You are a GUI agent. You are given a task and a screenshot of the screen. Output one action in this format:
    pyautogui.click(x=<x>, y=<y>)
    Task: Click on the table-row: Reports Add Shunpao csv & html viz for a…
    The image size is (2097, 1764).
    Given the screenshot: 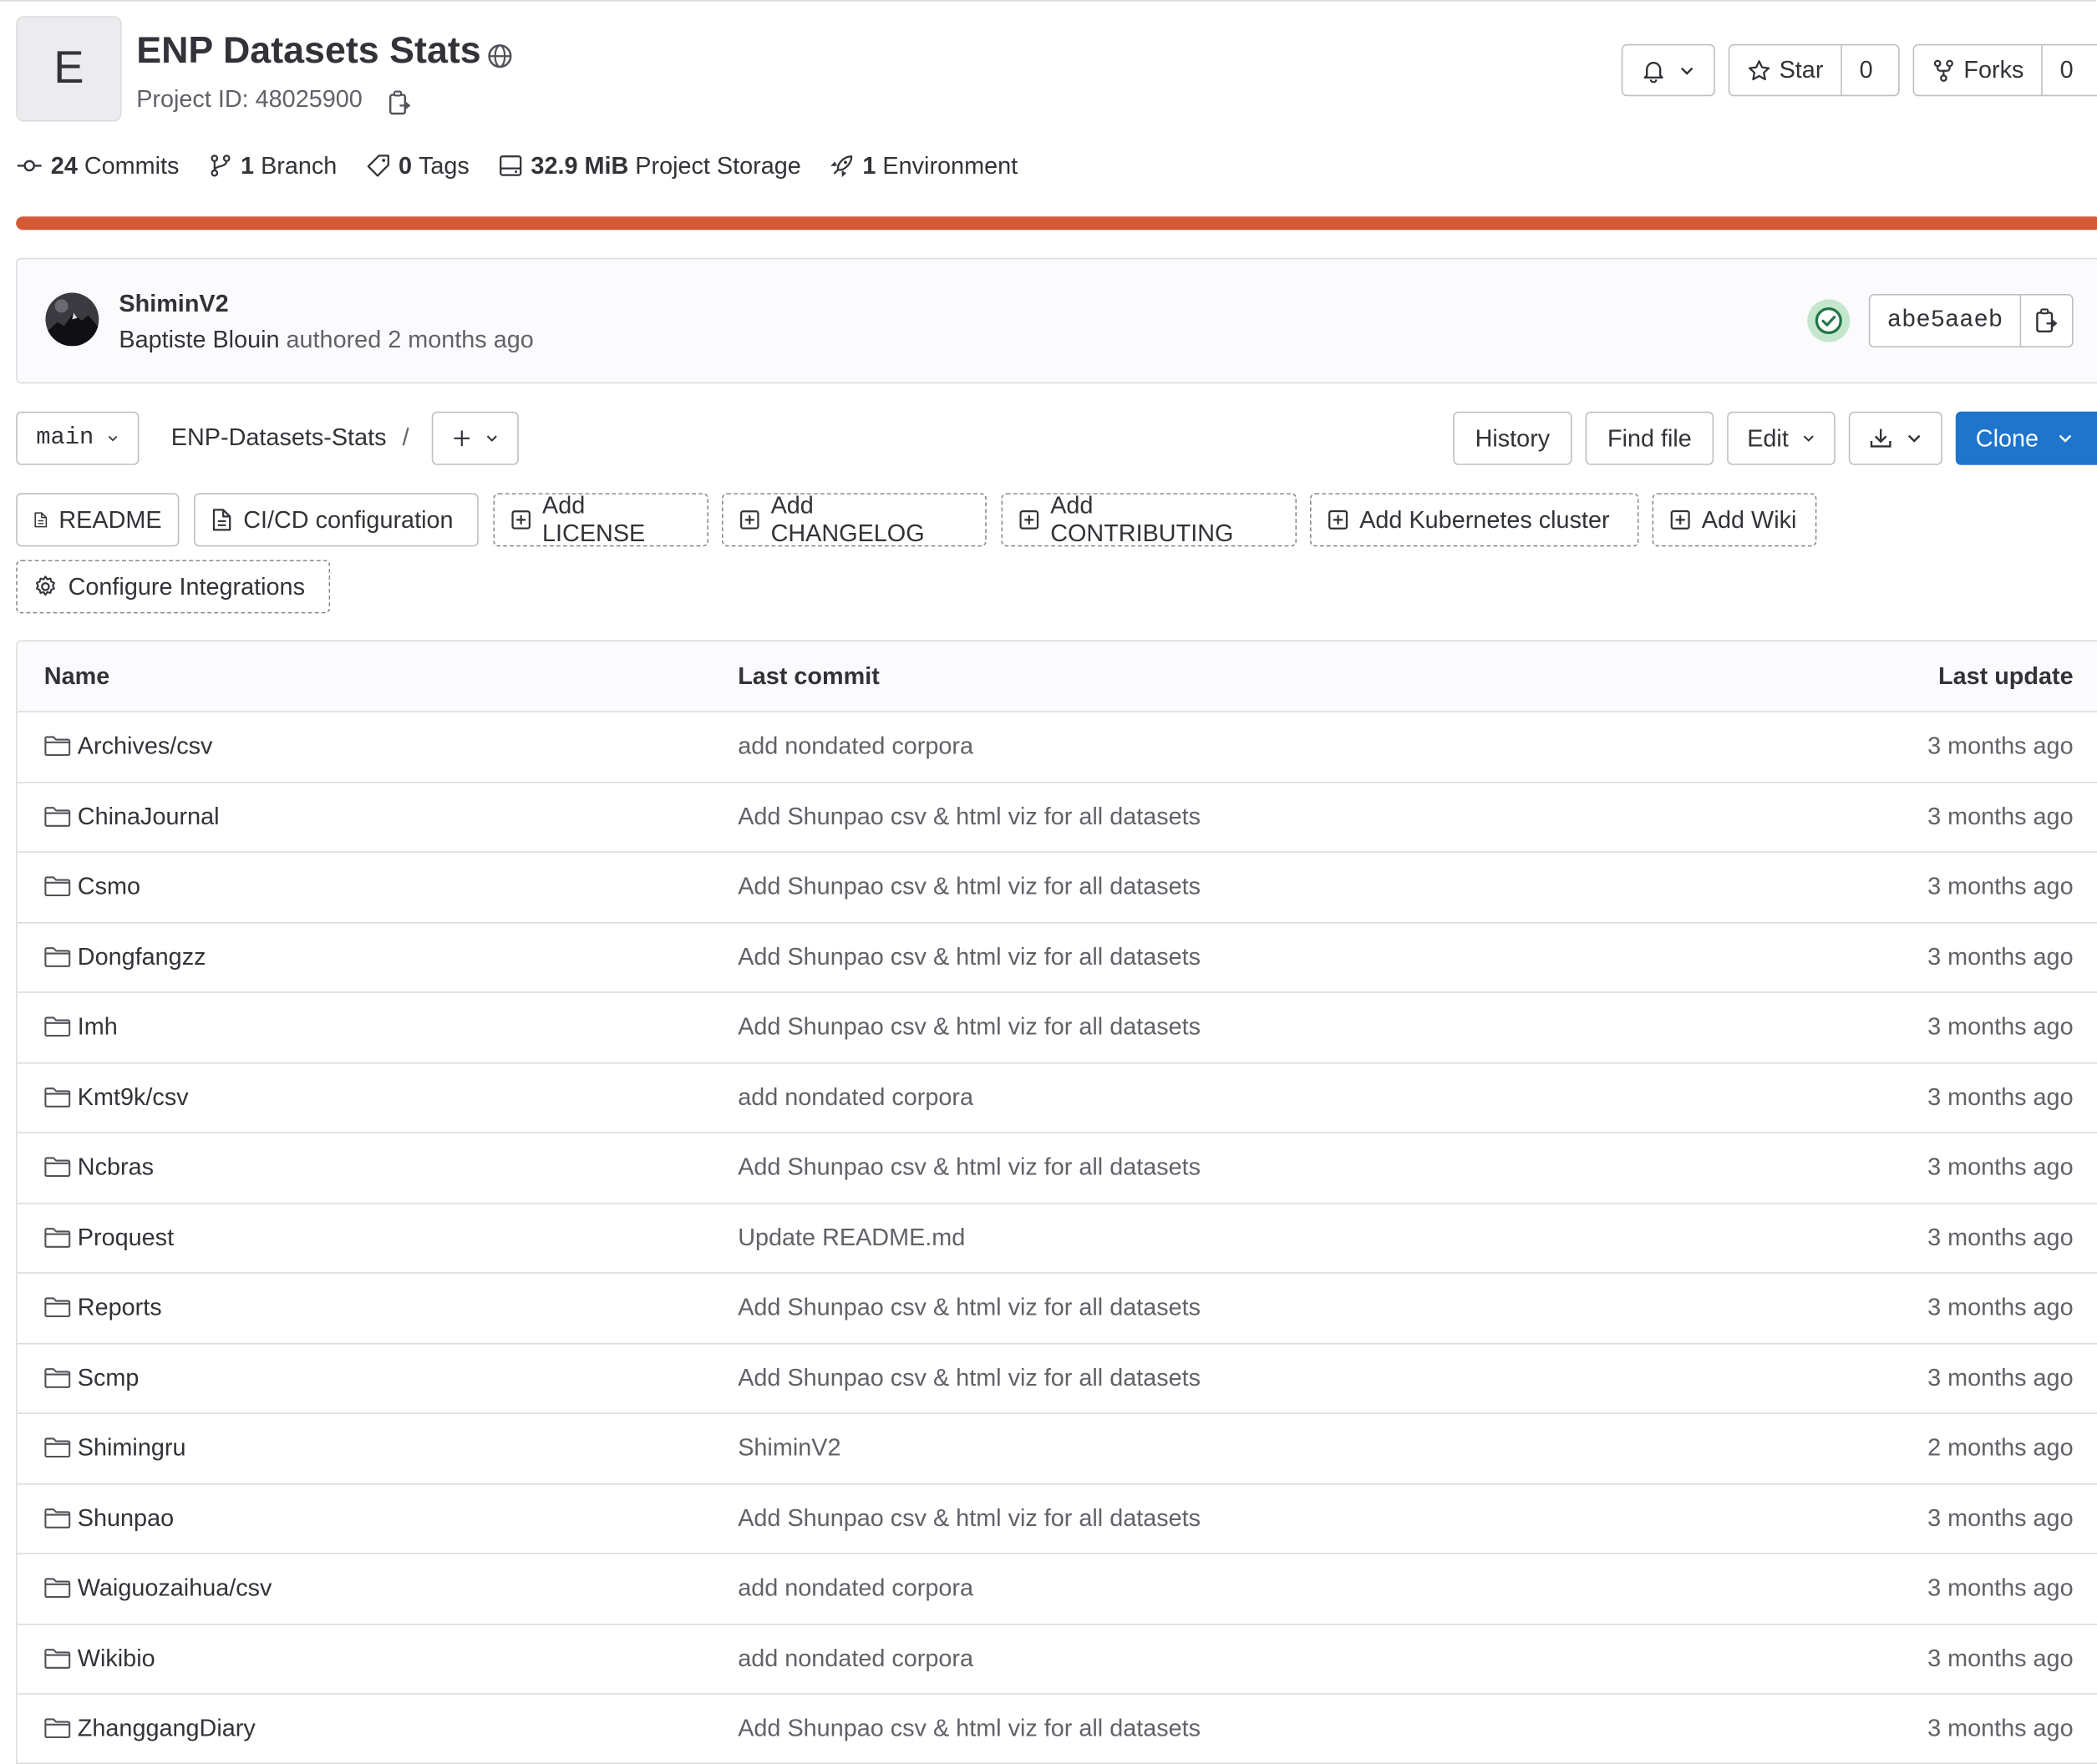 What is the action you would take?
    pyautogui.click(x=1057, y=1309)
    